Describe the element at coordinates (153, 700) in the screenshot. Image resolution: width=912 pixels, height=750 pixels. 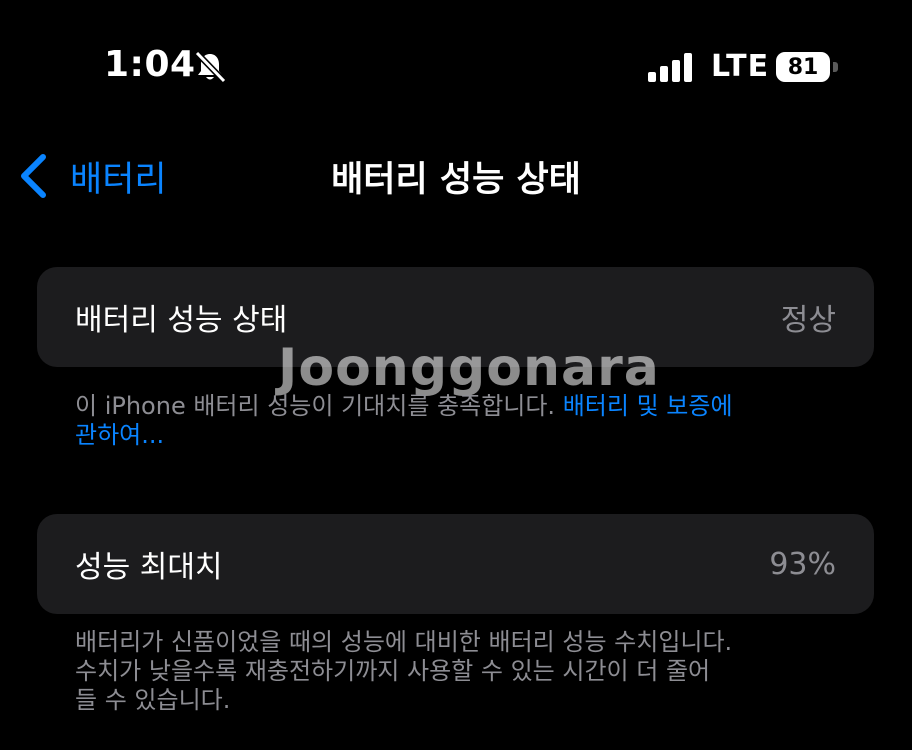
I see `footnote-line: 들 수 있습니다.` at that location.